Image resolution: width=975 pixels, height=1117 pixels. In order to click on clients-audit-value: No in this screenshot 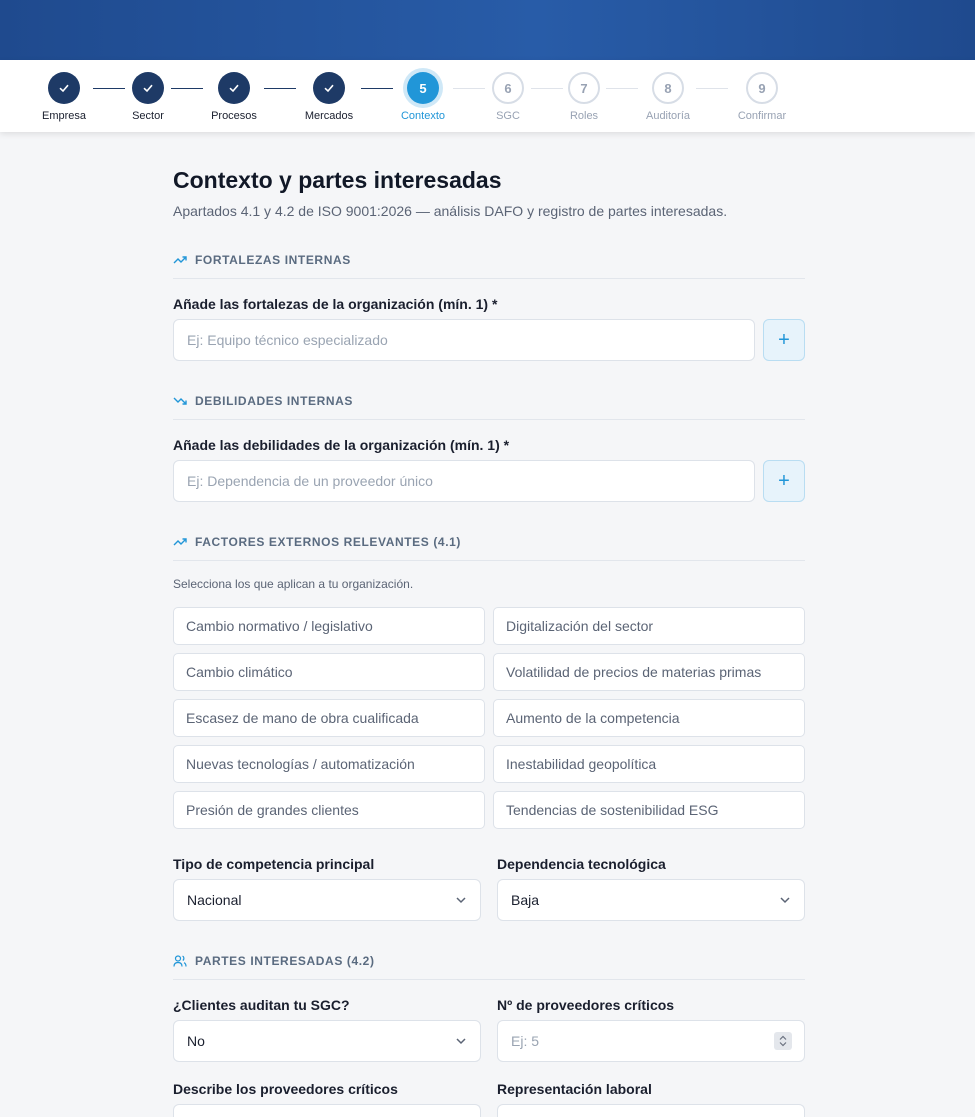, I will do `click(196, 1041)`.